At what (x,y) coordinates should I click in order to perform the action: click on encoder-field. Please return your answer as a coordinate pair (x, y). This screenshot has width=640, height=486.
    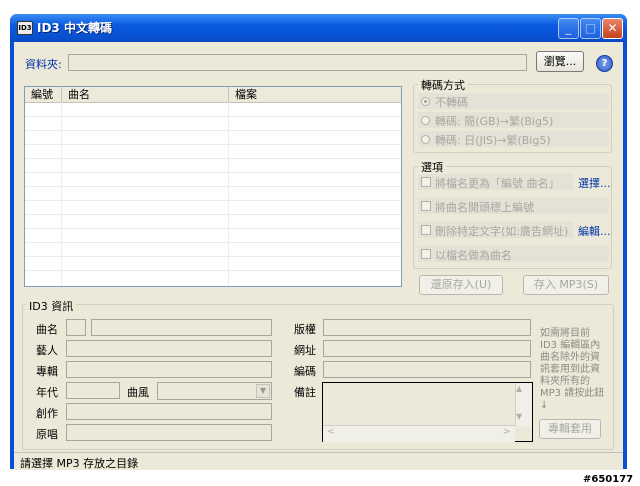
    Looking at the image, I should click on (427, 369).